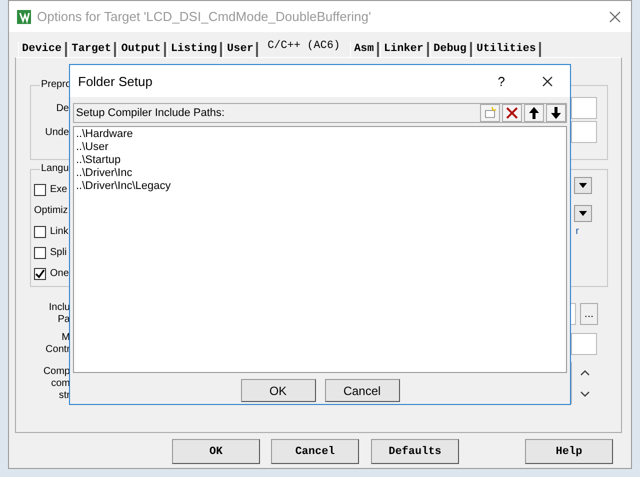 This screenshot has height=477, width=640. Describe the element at coordinates (585, 393) in the screenshot. I see `scroll-down-icon` at that location.